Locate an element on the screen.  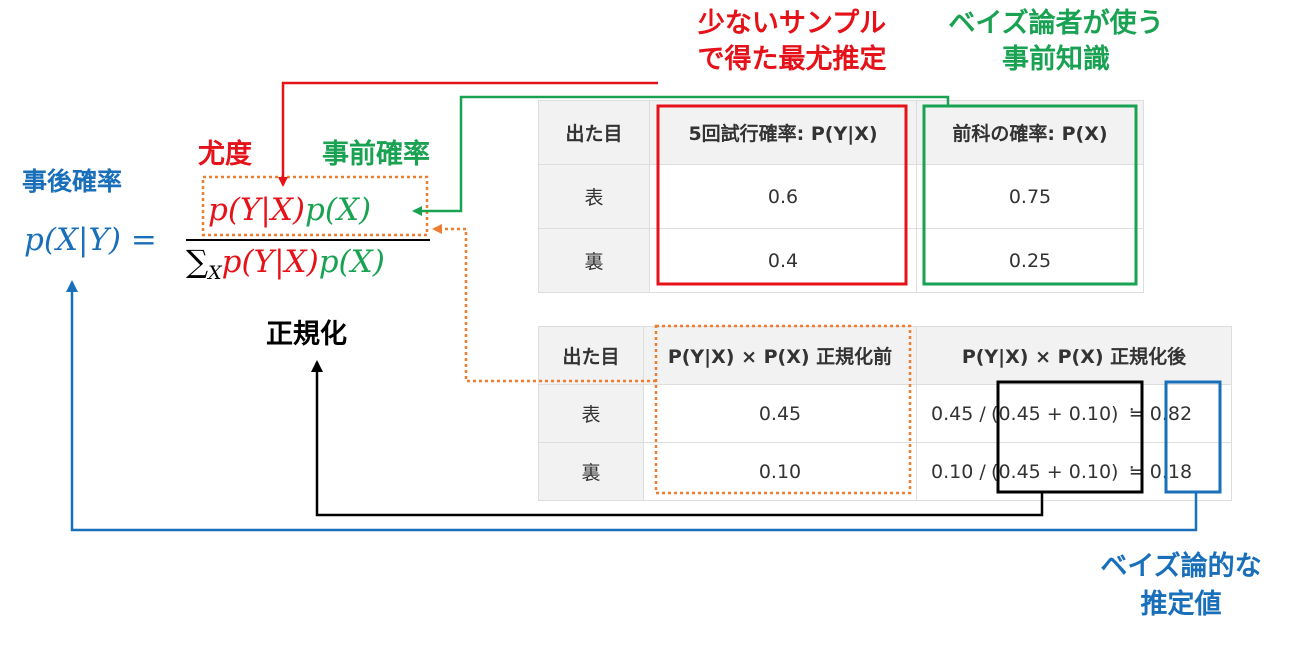
numerator-dotted-box is located at coordinates (315, 206).